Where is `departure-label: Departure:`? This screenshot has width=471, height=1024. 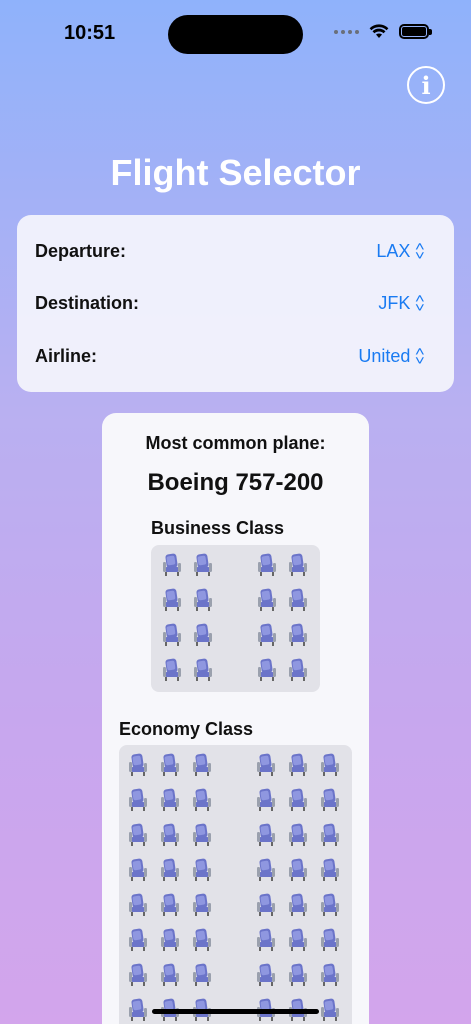
departure-label: Departure: is located at coordinates (81, 250).